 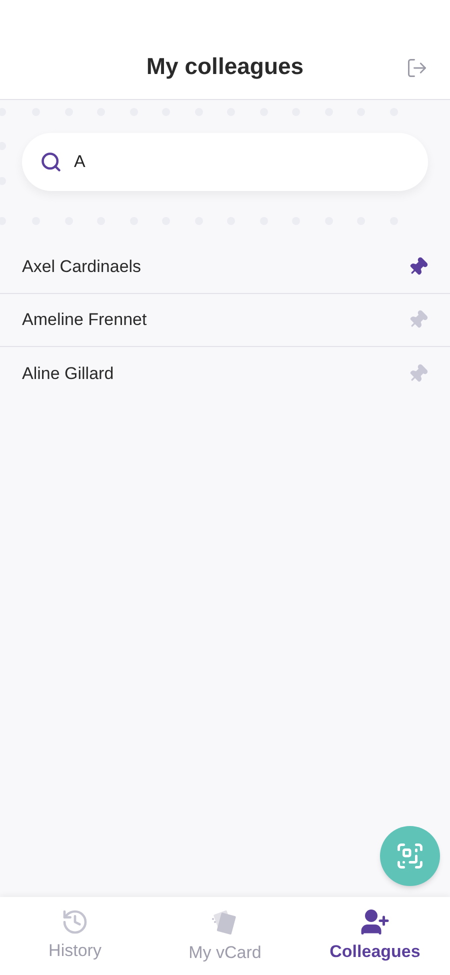 I want to click on logout-icon, so click(x=417, y=68).